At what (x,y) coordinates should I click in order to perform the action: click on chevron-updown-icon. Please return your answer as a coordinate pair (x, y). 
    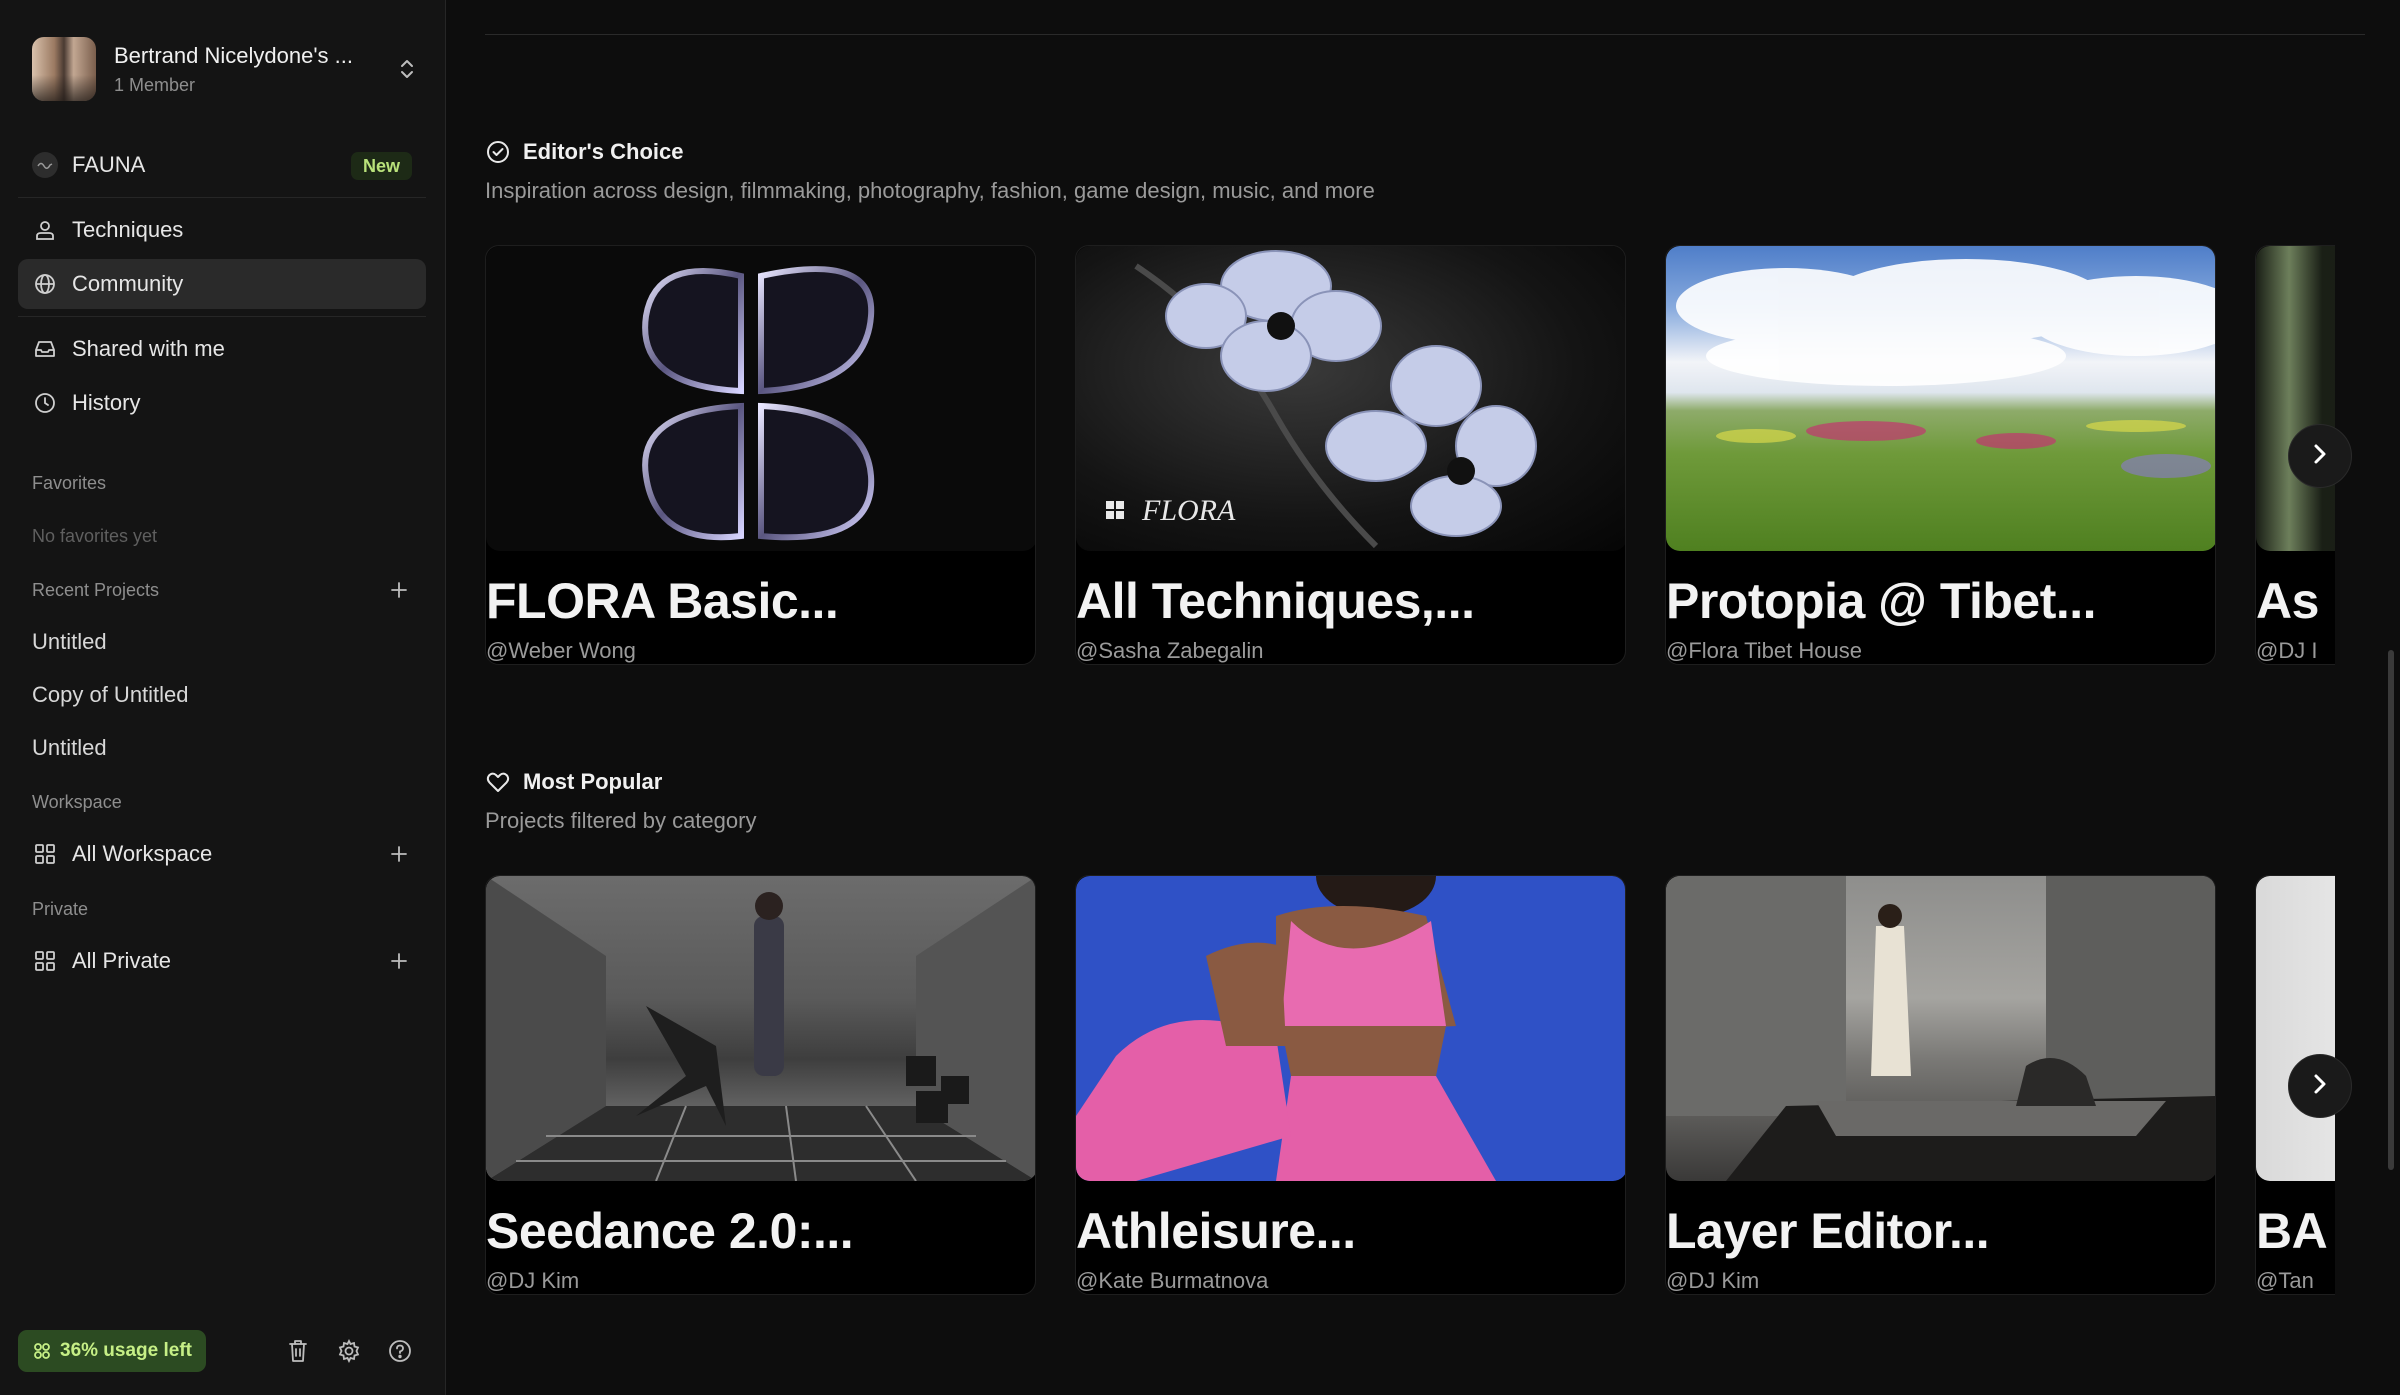
    Looking at the image, I should click on (407, 69).